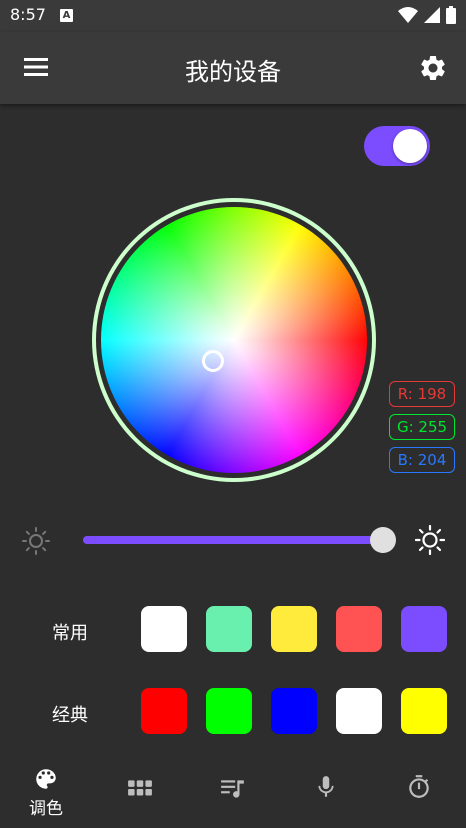  I want to click on common-colors-label: 常用, so click(70, 633).